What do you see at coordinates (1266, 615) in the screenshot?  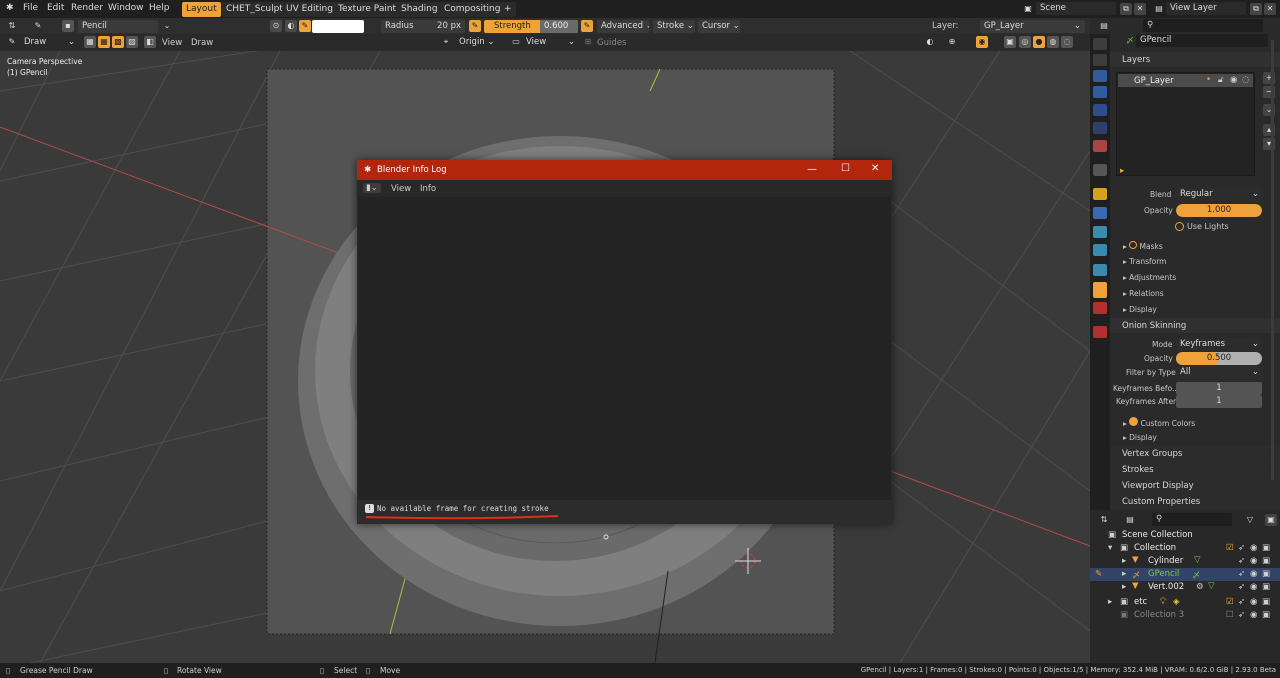 I see `collection-3-render-icon: ▣` at bounding box center [1266, 615].